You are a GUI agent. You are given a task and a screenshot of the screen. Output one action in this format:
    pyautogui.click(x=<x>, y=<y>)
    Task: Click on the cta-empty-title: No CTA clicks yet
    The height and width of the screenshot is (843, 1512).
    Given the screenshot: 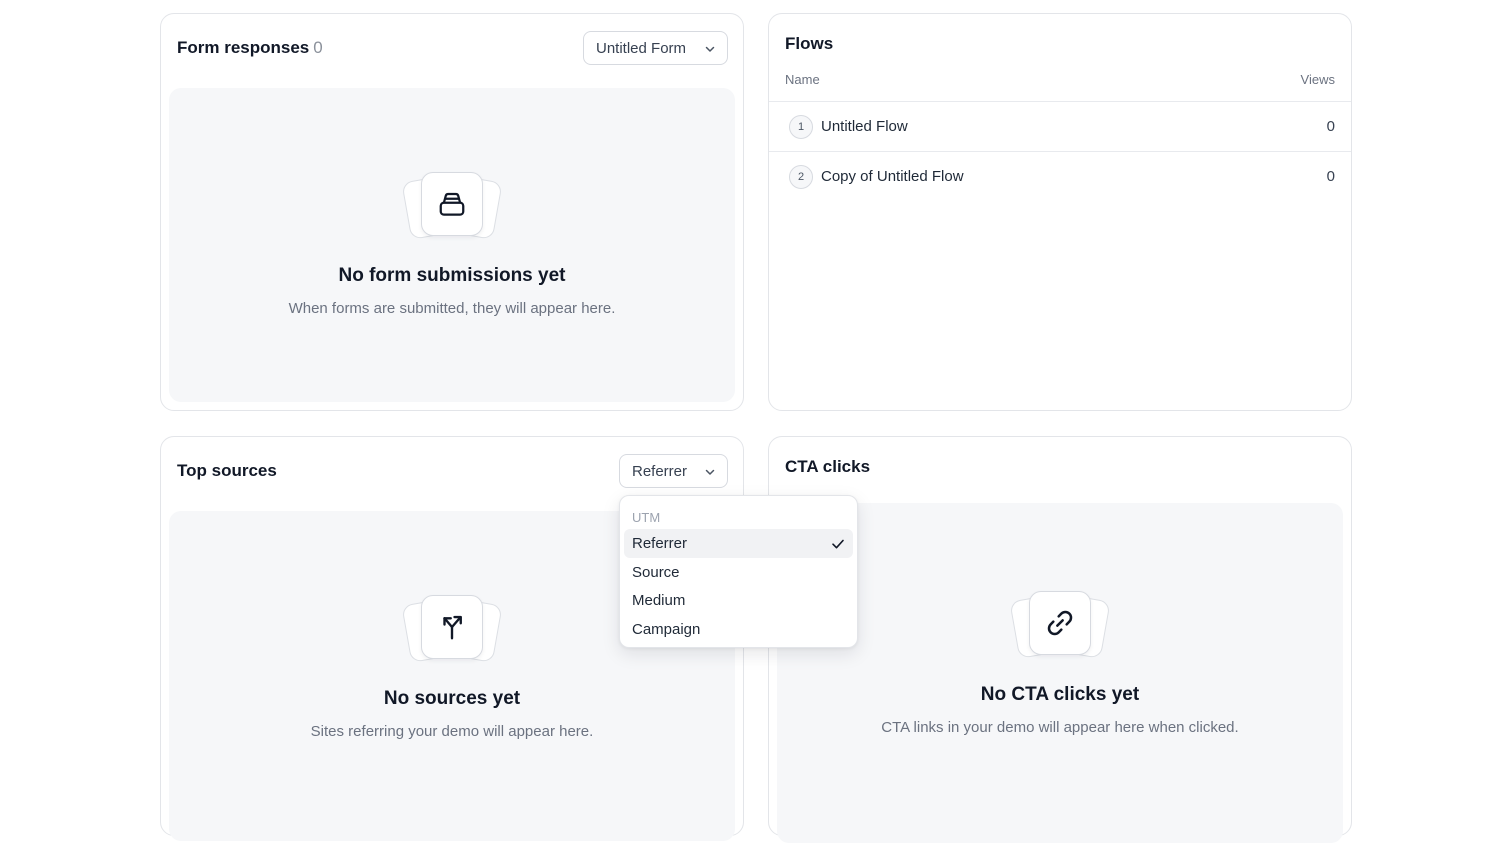 What is the action you would take?
    pyautogui.click(x=1060, y=694)
    